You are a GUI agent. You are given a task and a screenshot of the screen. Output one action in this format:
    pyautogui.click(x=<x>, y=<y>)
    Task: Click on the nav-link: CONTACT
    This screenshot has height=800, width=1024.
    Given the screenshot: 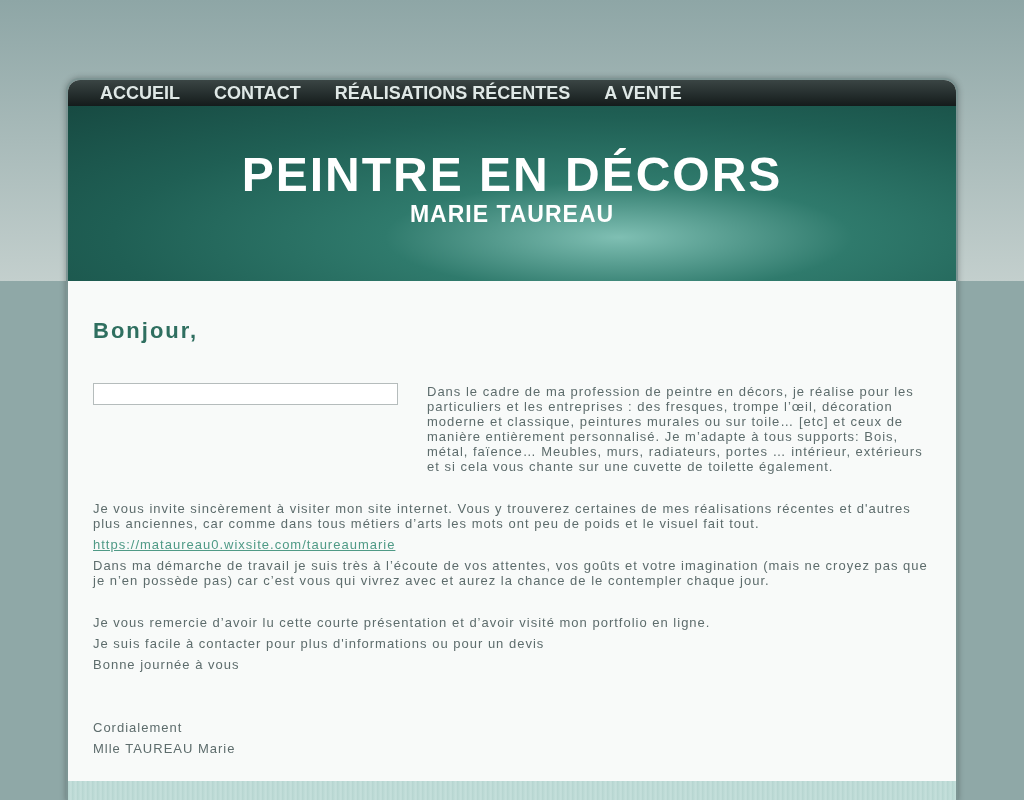 What is the action you would take?
    pyautogui.click(x=257, y=93)
    